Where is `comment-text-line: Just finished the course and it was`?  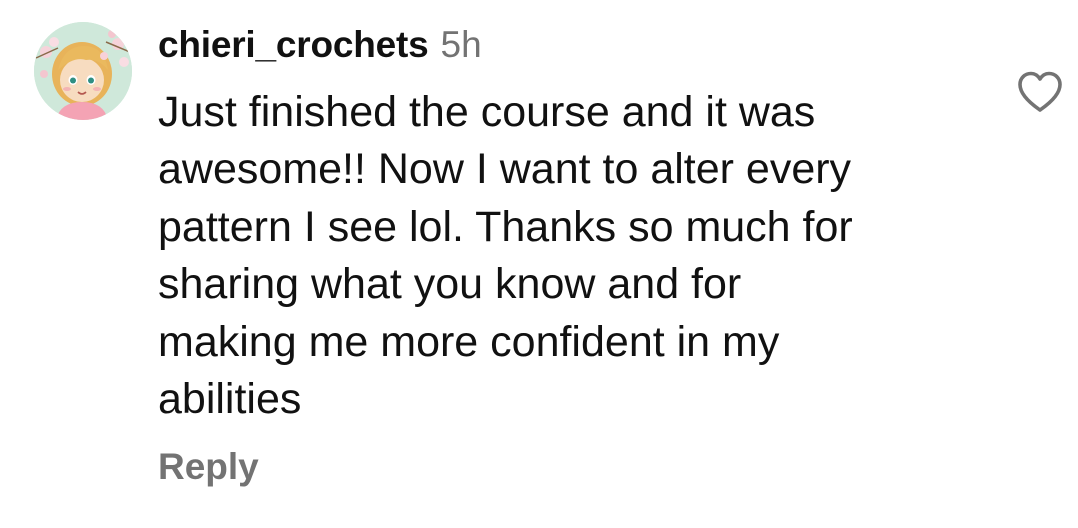
comment-text-line: Just finished the course and it was is located at coordinates (487, 112).